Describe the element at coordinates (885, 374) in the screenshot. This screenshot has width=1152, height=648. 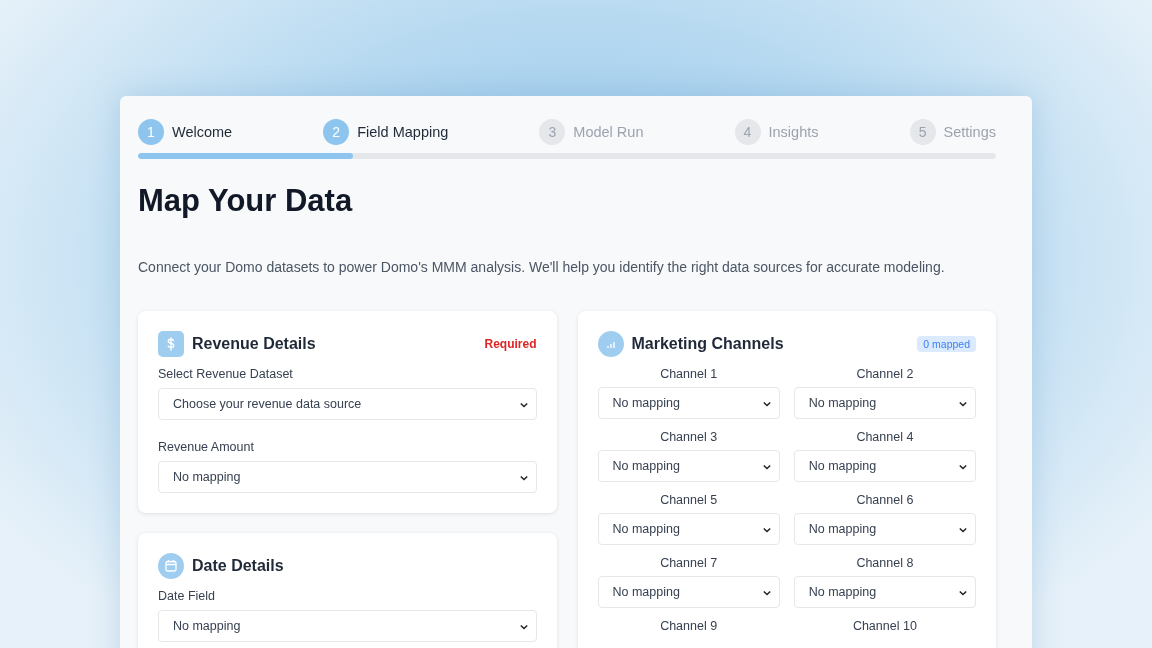
I see `field-label: Channel 2` at that location.